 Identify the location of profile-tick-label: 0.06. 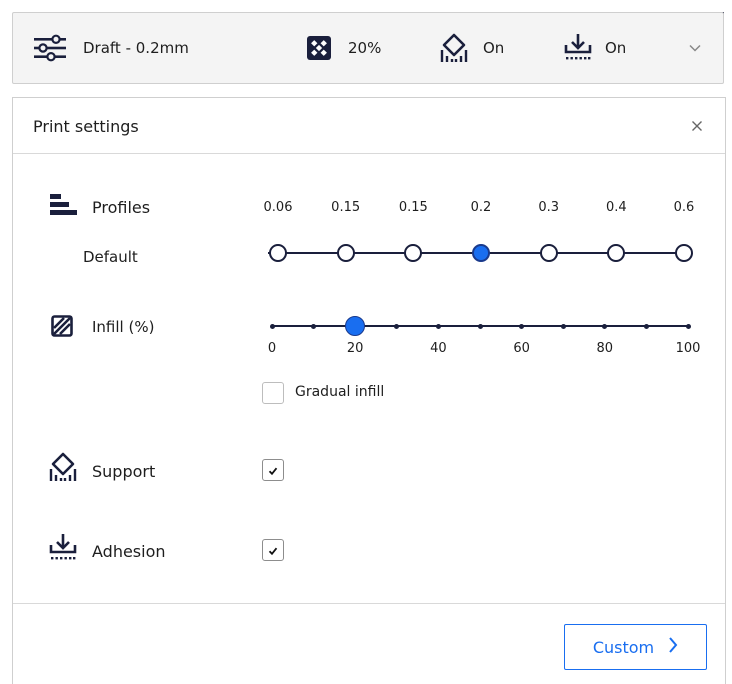
(278, 207).